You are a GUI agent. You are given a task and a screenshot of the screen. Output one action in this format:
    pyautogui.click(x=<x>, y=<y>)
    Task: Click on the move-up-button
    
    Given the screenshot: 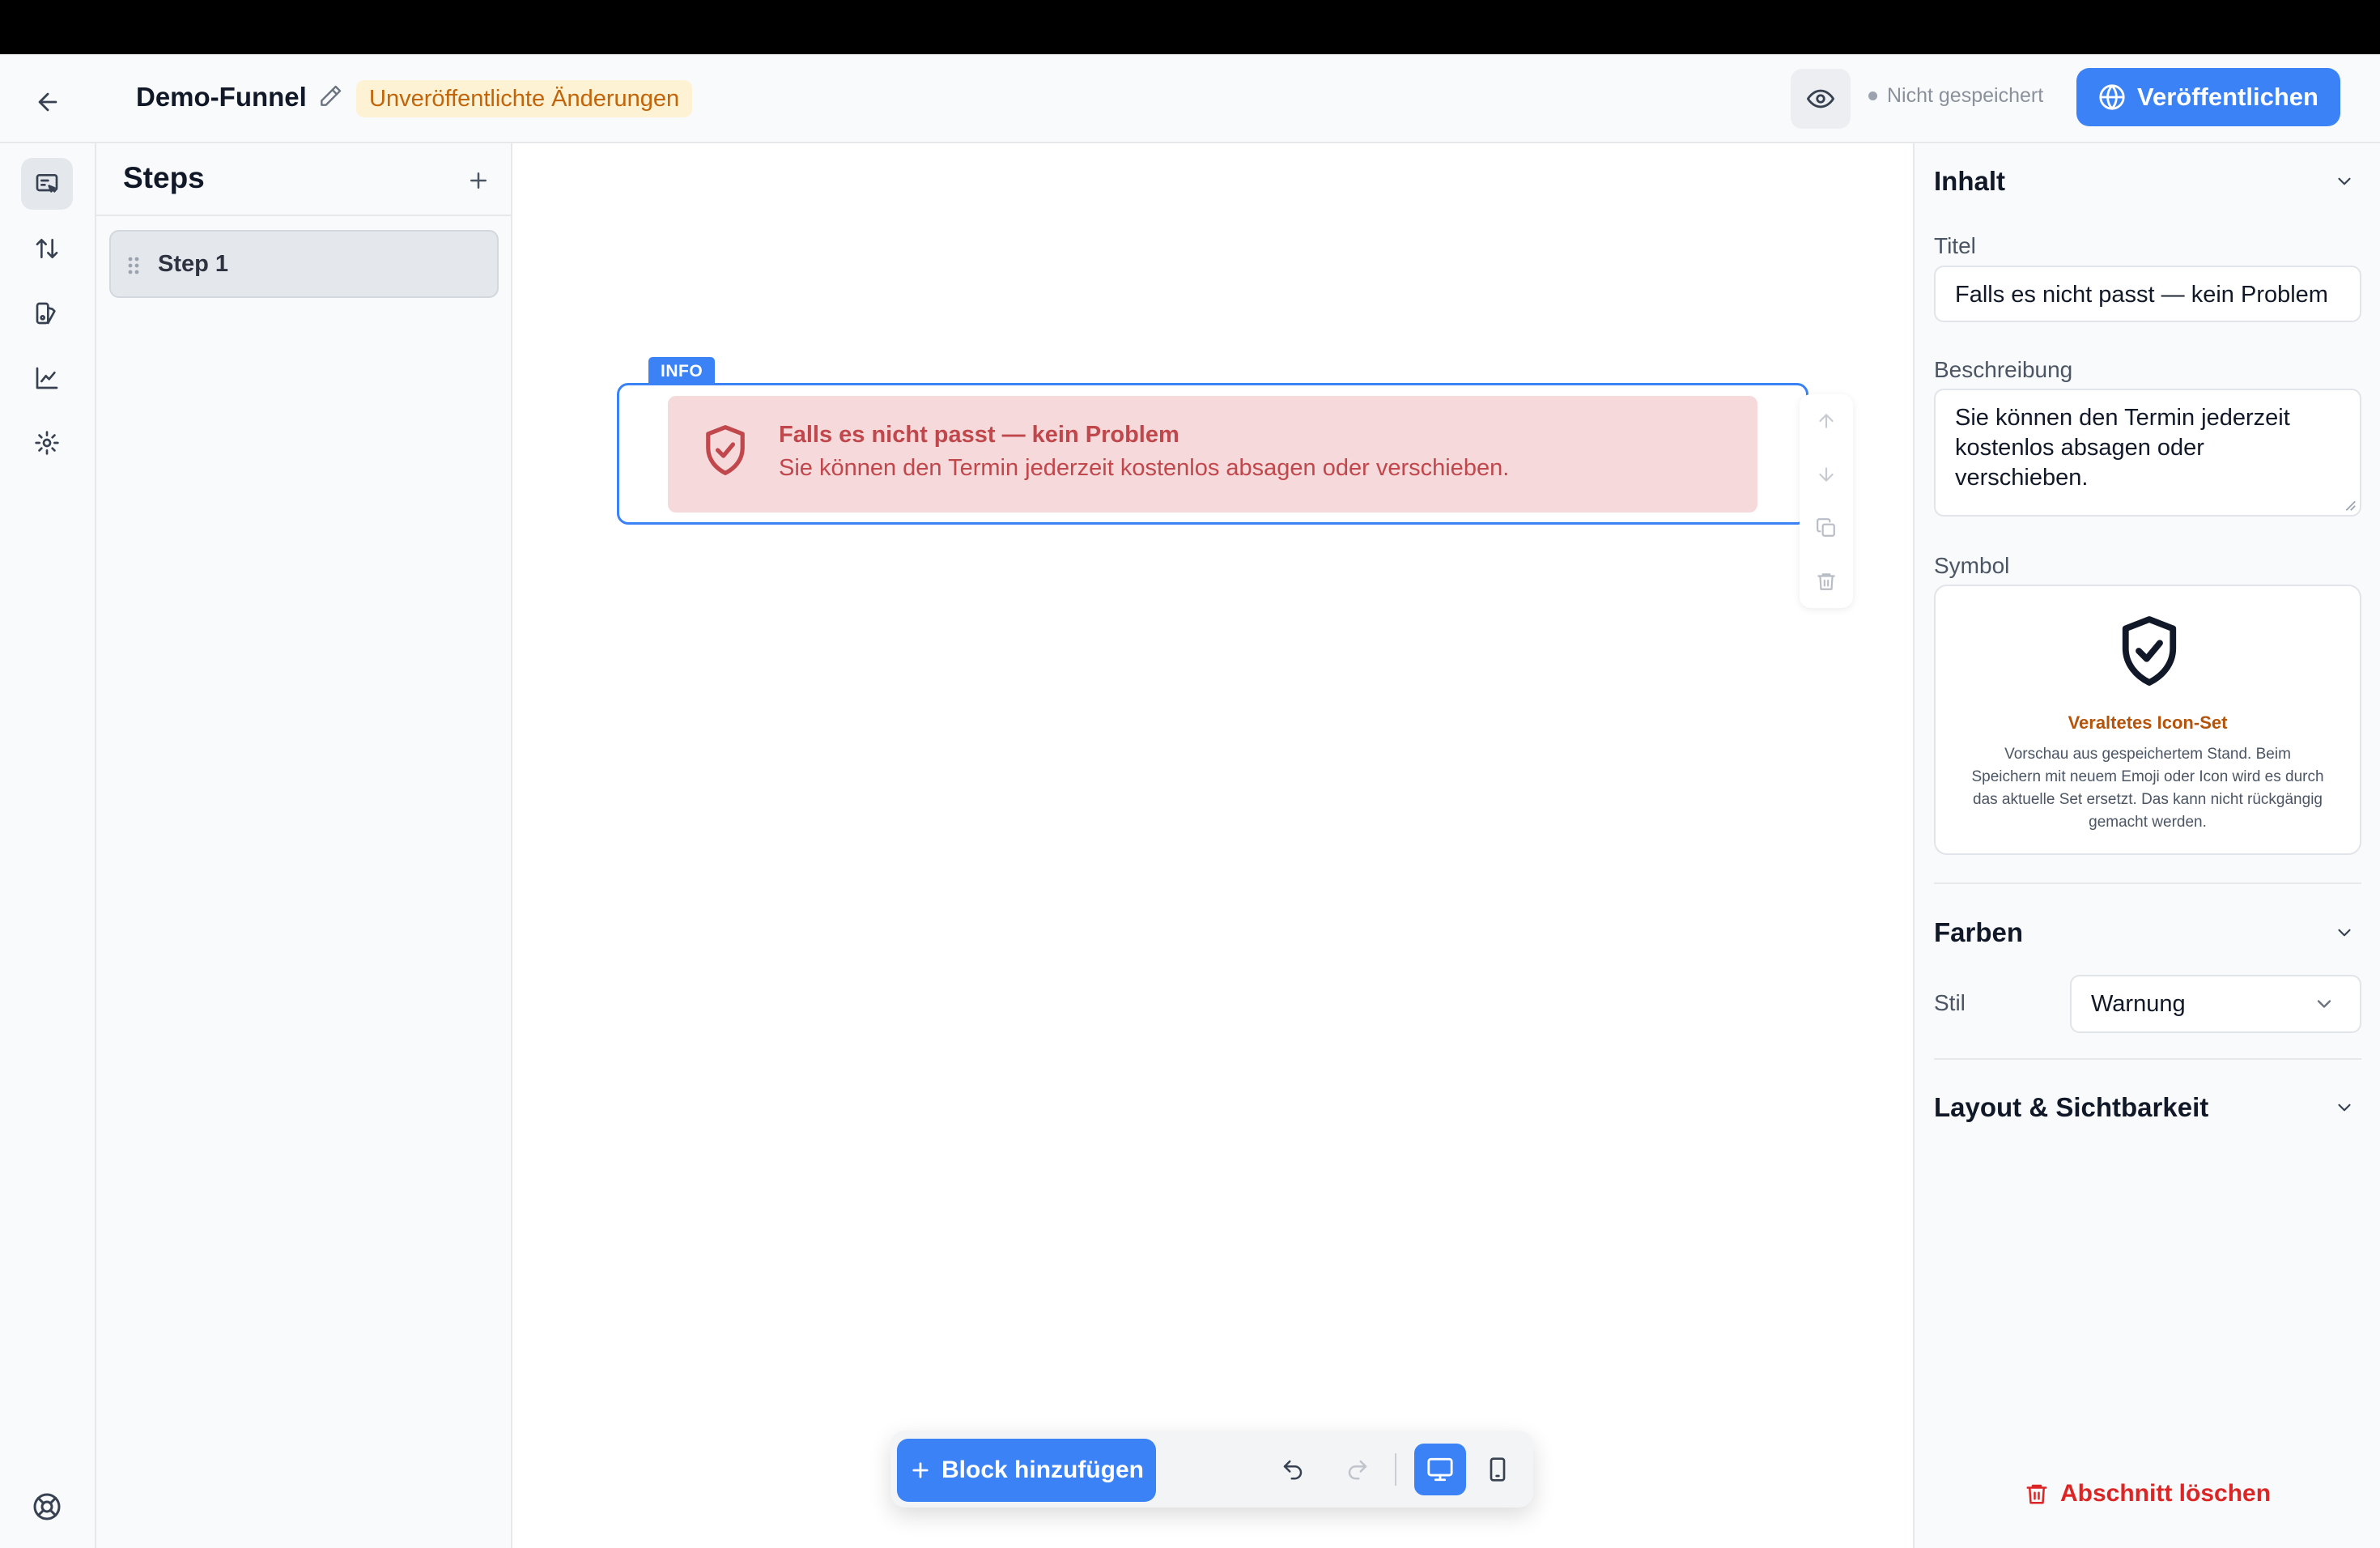 What is the action you would take?
    pyautogui.click(x=1827, y=421)
    